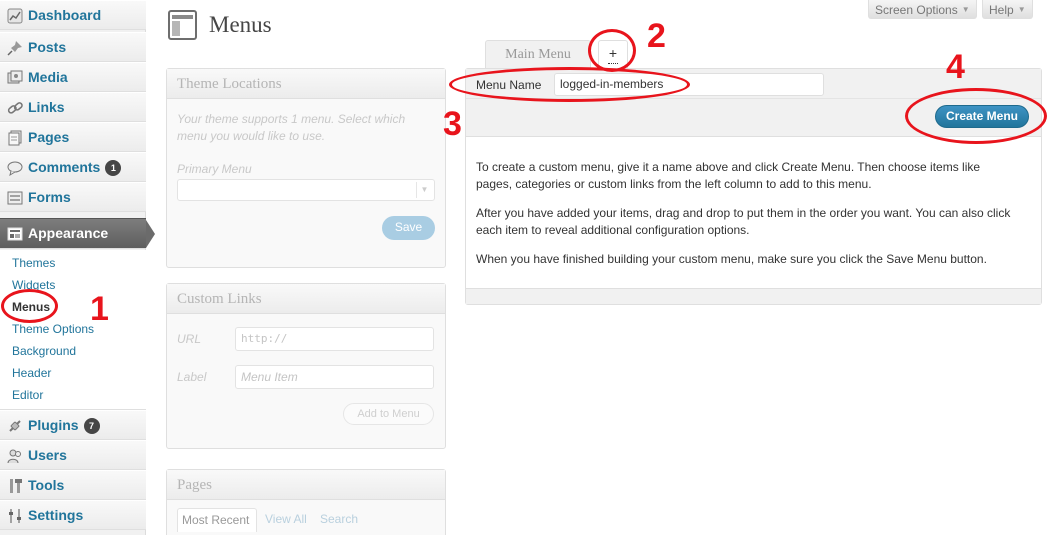 Image resolution: width=1050 pixels, height=535 pixels. Describe the element at coordinates (44, 351) in the screenshot. I see `submenu-item-background: Background` at that location.